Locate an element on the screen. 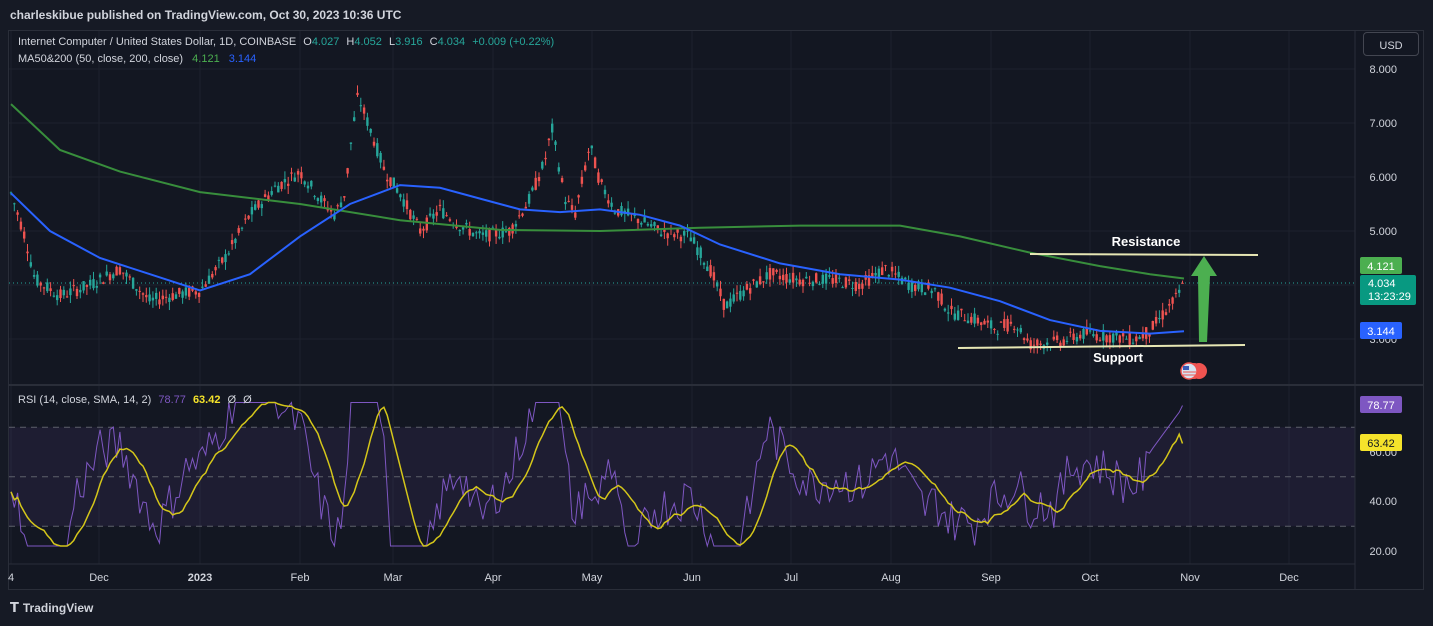 The height and width of the screenshot is (626, 1433). price-badge-countdown: 13:23:29 is located at coordinates (1389, 297).